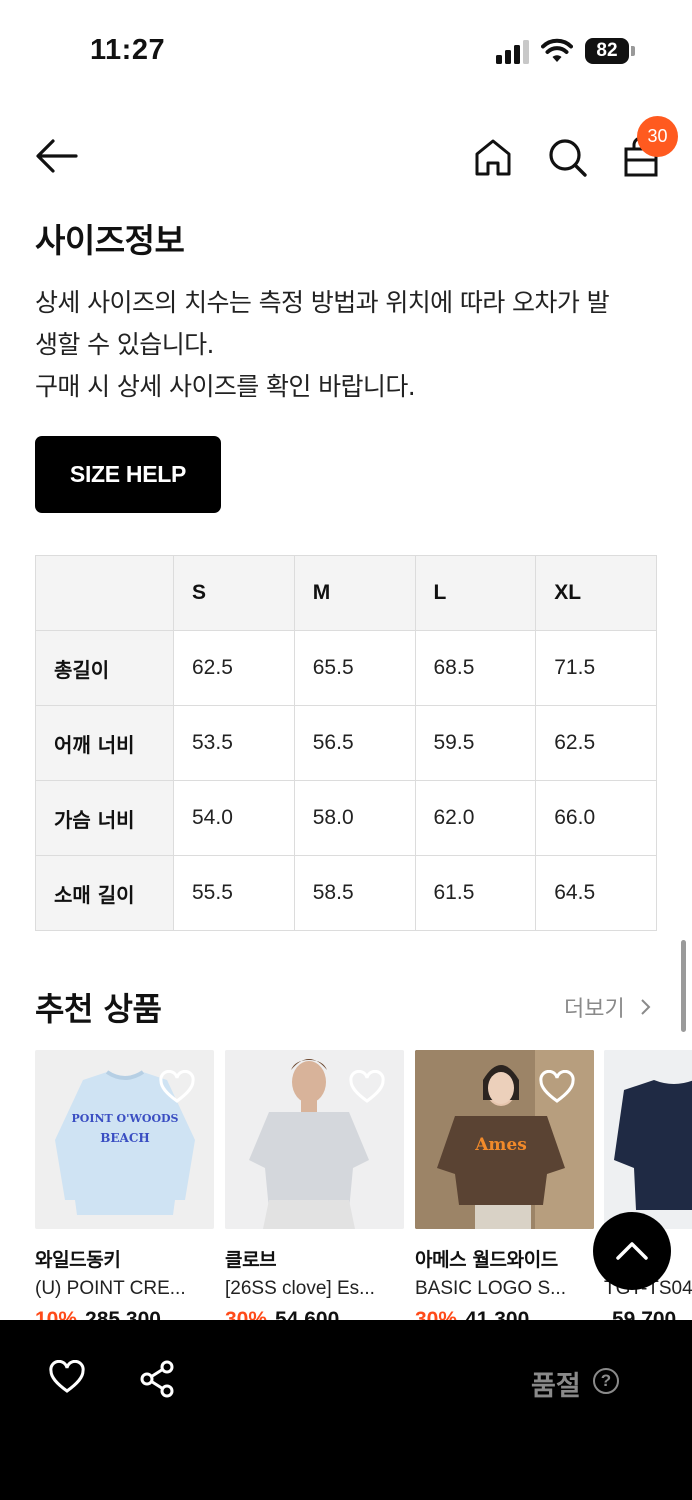 The image size is (692, 1500). I want to click on row-label: 소매 길이, so click(104, 893).